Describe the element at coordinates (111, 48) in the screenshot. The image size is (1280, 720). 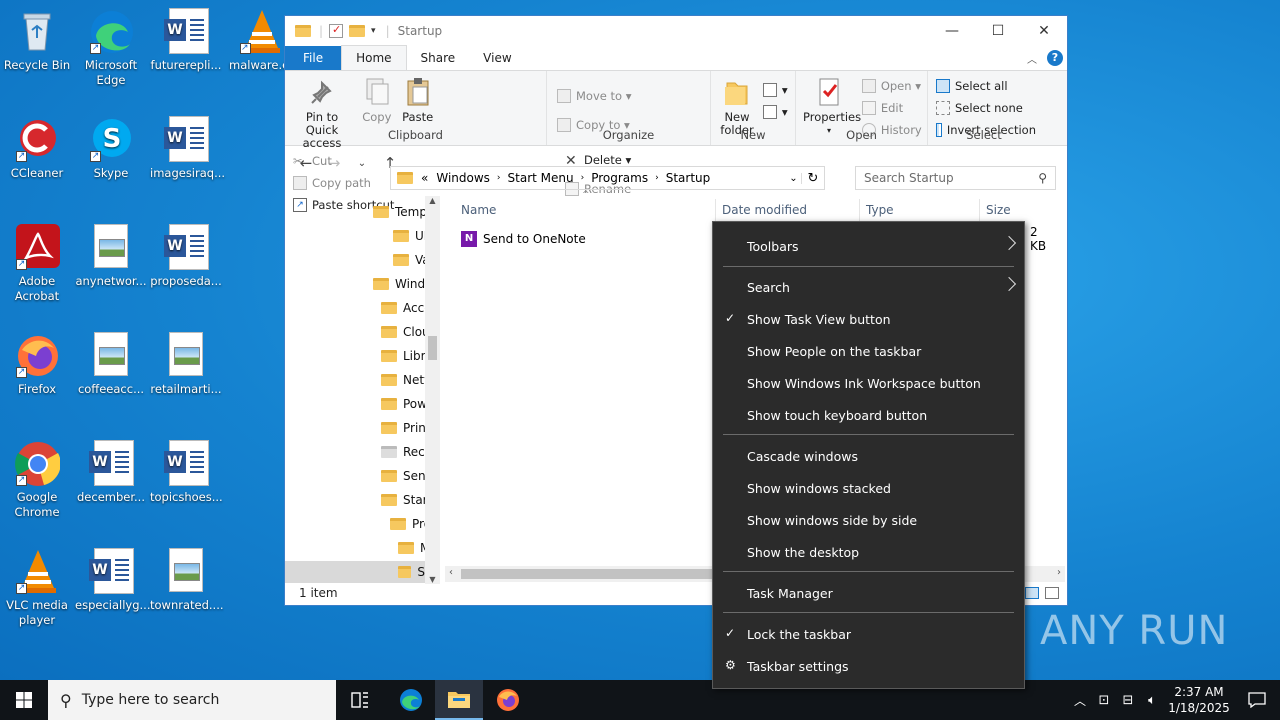
I see `desktop-icon-microsoft-edge: ↗ Microsoft Edge` at that location.